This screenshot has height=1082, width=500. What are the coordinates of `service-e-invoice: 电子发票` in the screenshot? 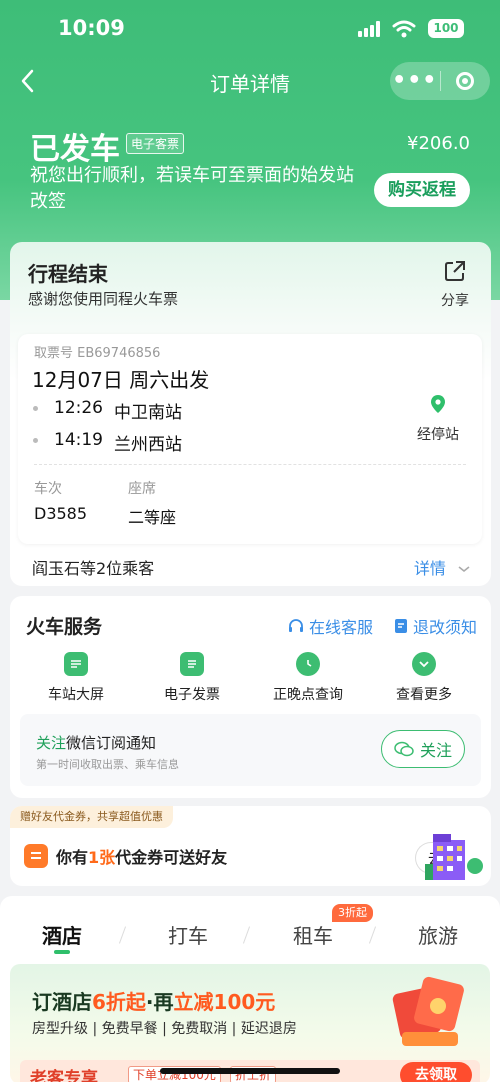 It's located at (192, 678).